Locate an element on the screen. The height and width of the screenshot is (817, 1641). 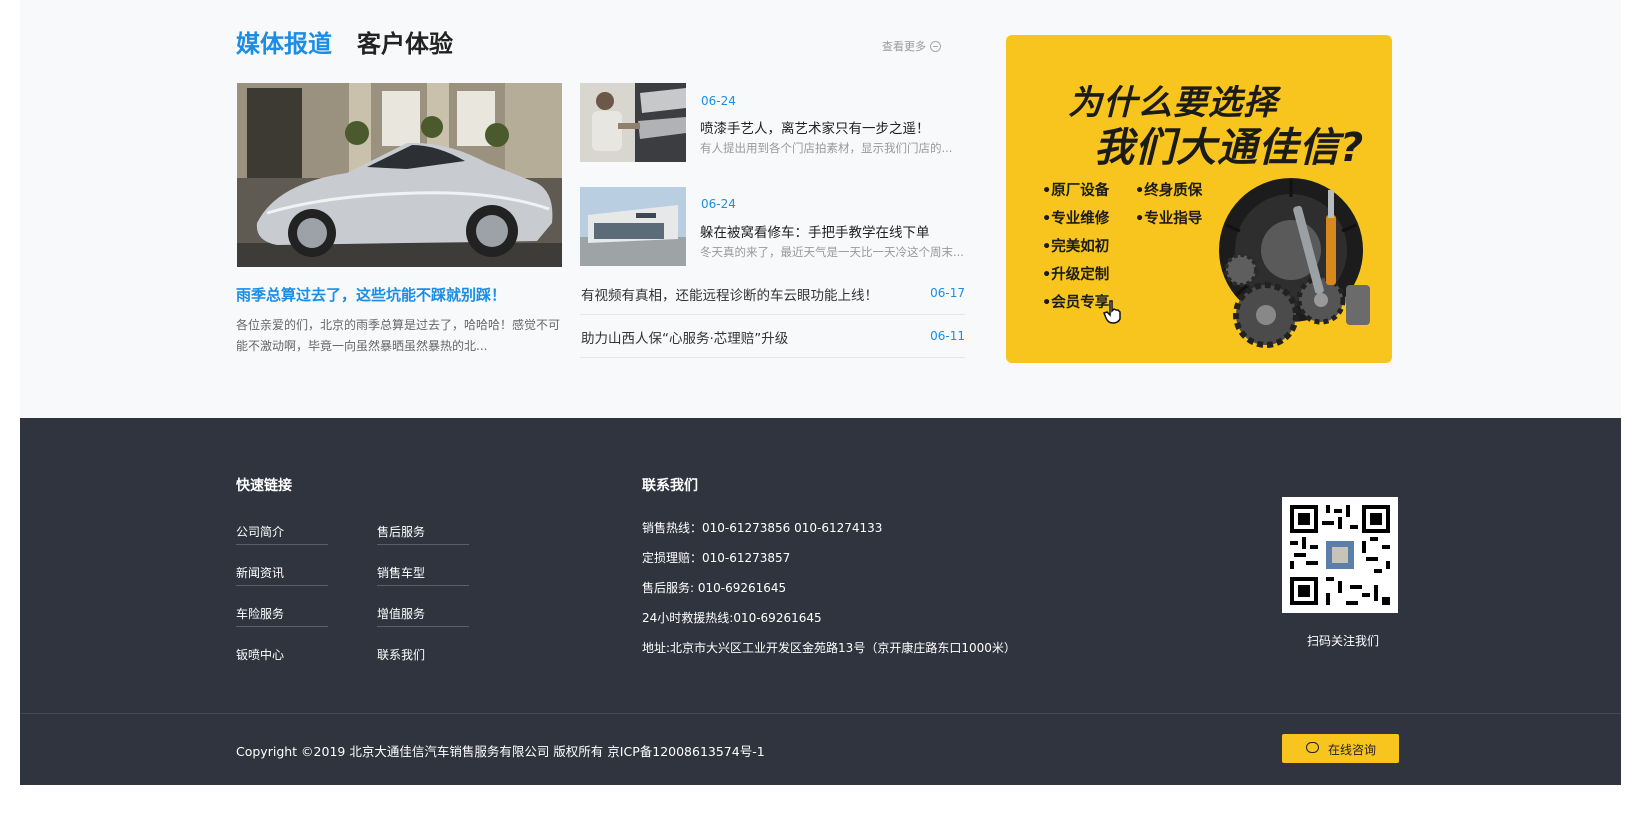
painter-photo-icon is located at coordinates (633, 122).